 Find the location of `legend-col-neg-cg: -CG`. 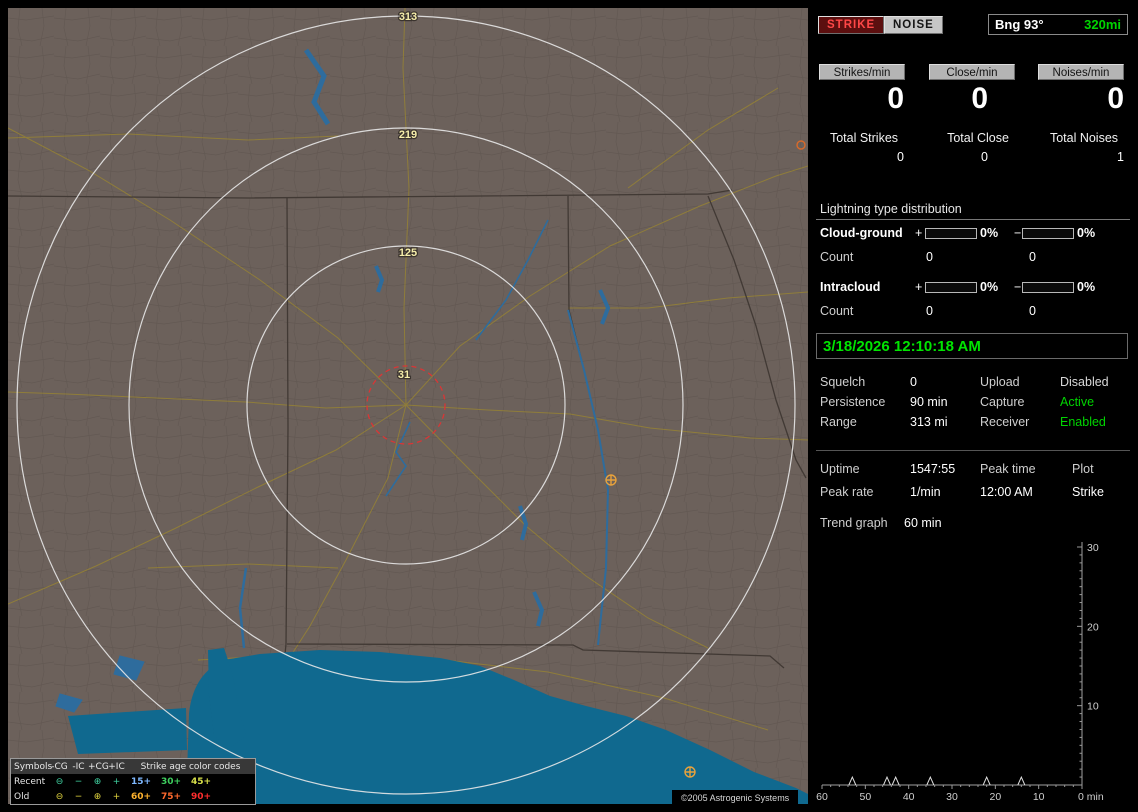

legend-col-neg-cg: -CG is located at coordinates (59, 766).